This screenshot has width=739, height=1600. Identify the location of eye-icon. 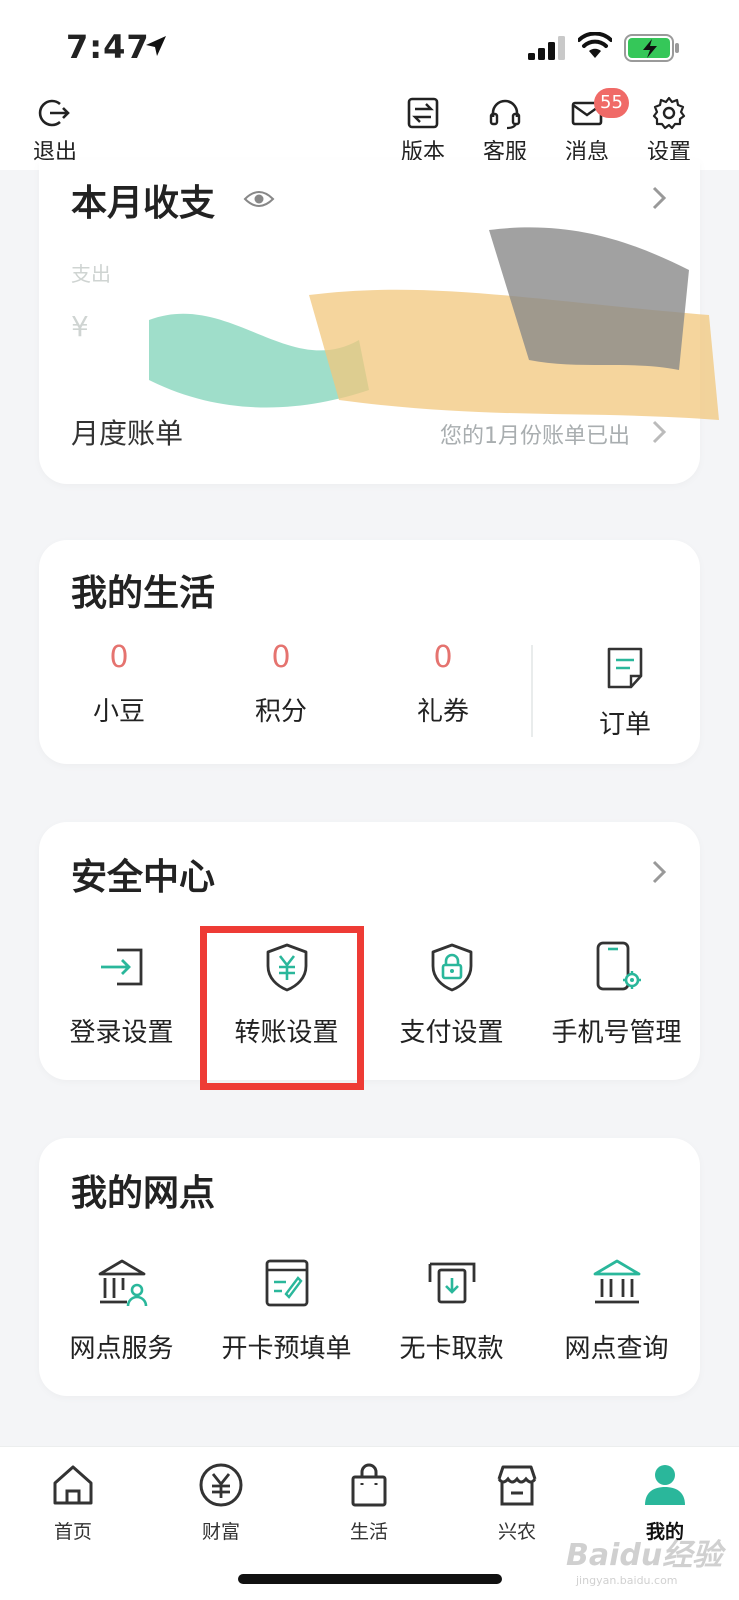
(259, 199).